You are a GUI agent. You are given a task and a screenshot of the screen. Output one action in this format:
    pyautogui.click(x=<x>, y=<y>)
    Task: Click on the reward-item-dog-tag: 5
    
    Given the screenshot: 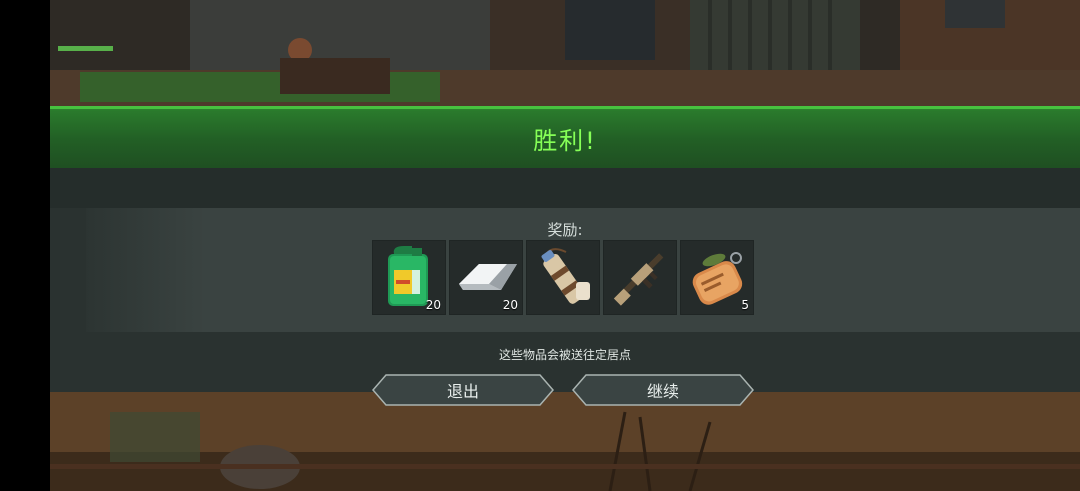 What is the action you would take?
    pyautogui.click(x=717, y=277)
    